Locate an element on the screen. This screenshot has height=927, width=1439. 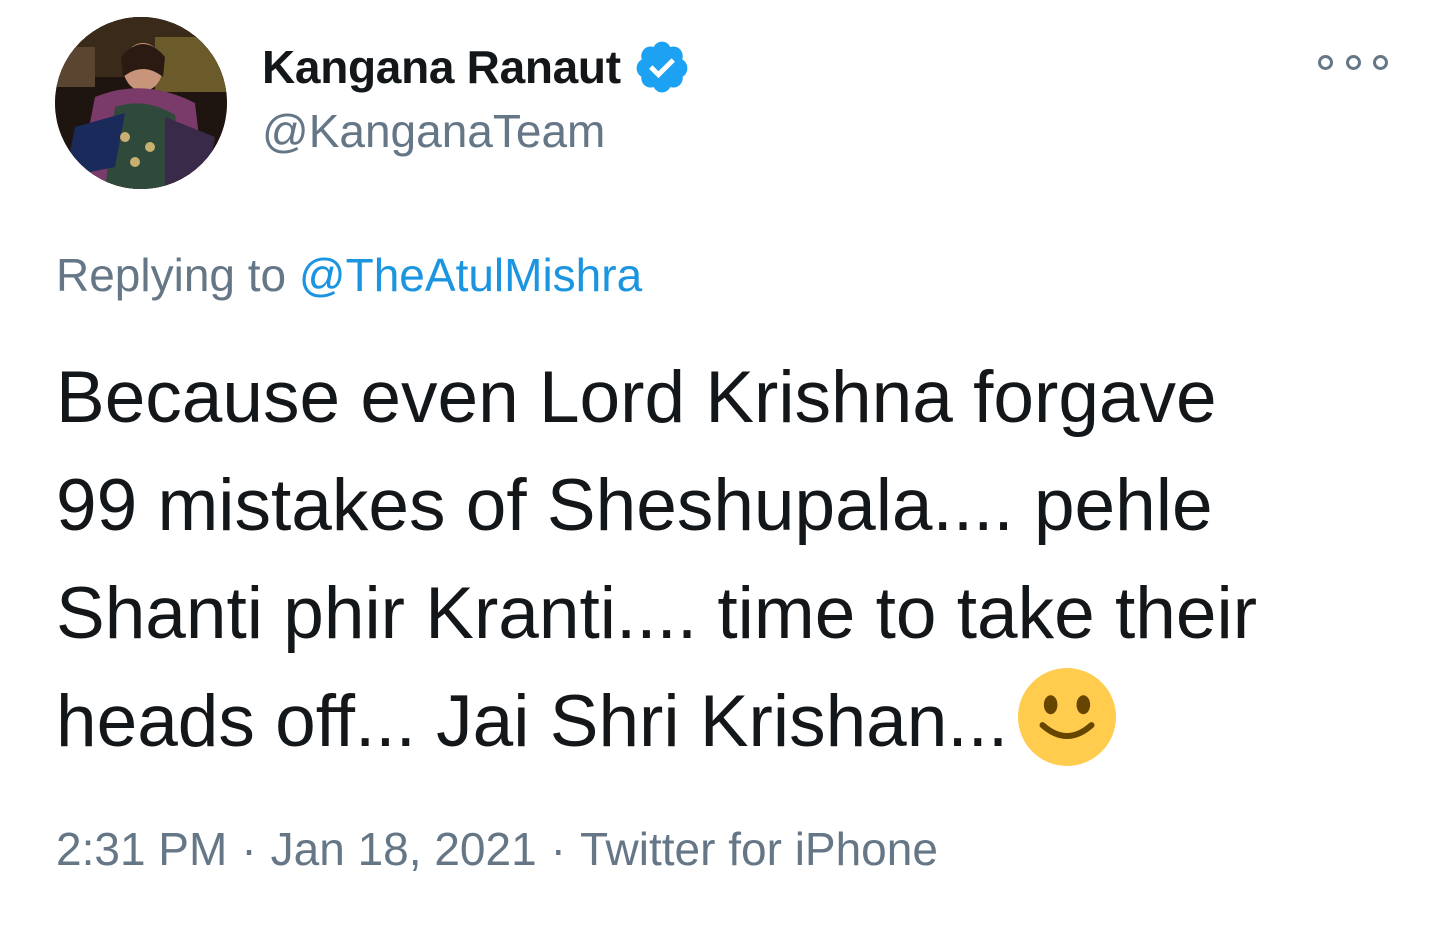
tweet-date: Jan 18, 2021 is located at coordinates (404, 849).